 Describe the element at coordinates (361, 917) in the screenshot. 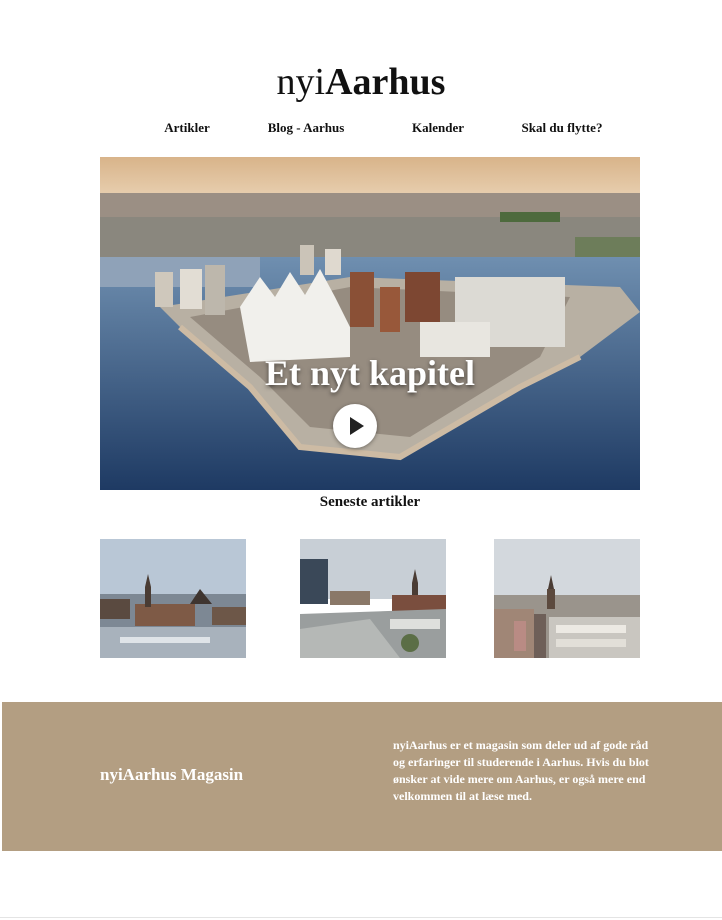

I see `page-divider` at that location.